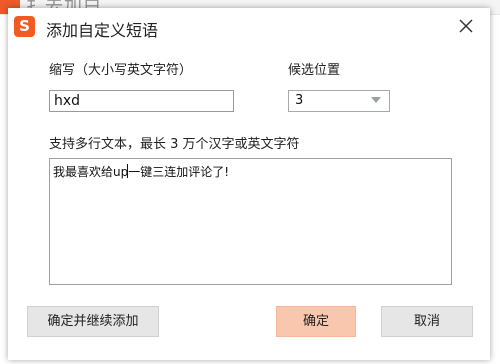 Image resolution: width=500 pixels, height=364 pixels. I want to click on candidate-position-value: 3, so click(299, 100).